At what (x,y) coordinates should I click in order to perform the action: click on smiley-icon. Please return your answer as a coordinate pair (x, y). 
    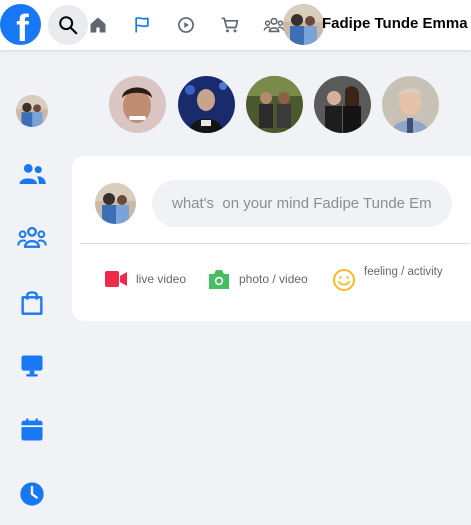
    Looking at the image, I should click on (344, 280).